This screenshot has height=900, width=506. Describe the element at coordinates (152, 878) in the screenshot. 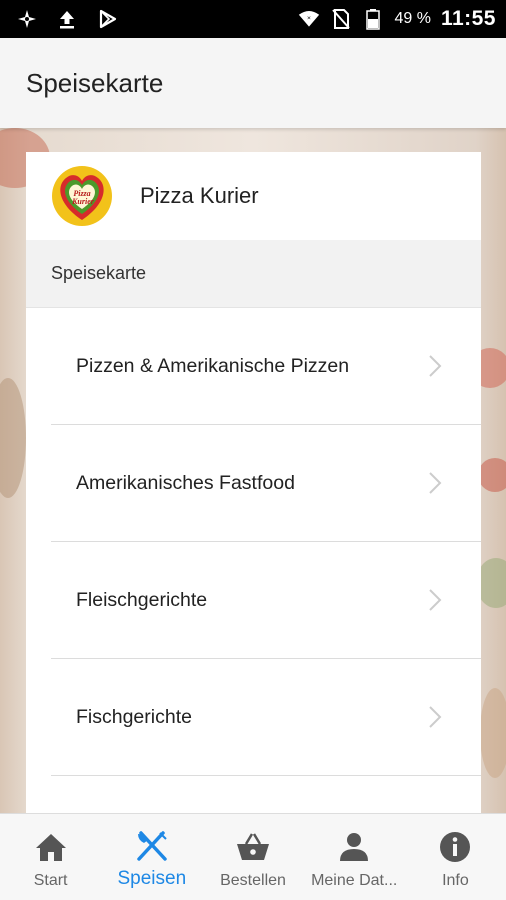

I see `tab-label: Speisen` at that location.